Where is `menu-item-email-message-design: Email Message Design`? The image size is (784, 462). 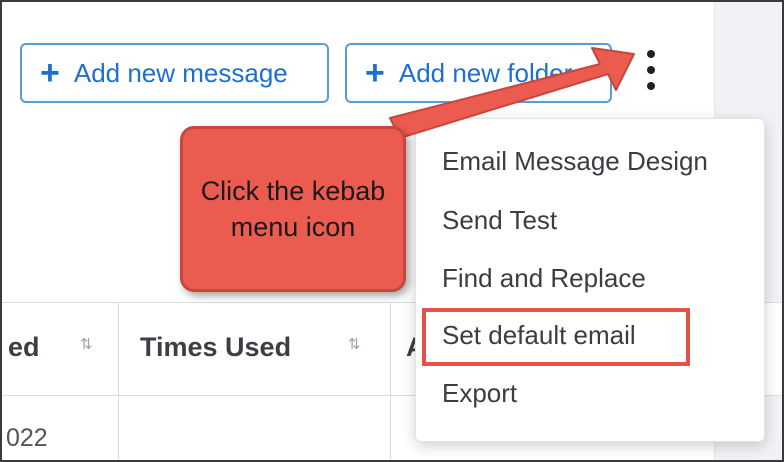 menu-item-email-message-design: Email Message Design is located at coordinates (575, 161).